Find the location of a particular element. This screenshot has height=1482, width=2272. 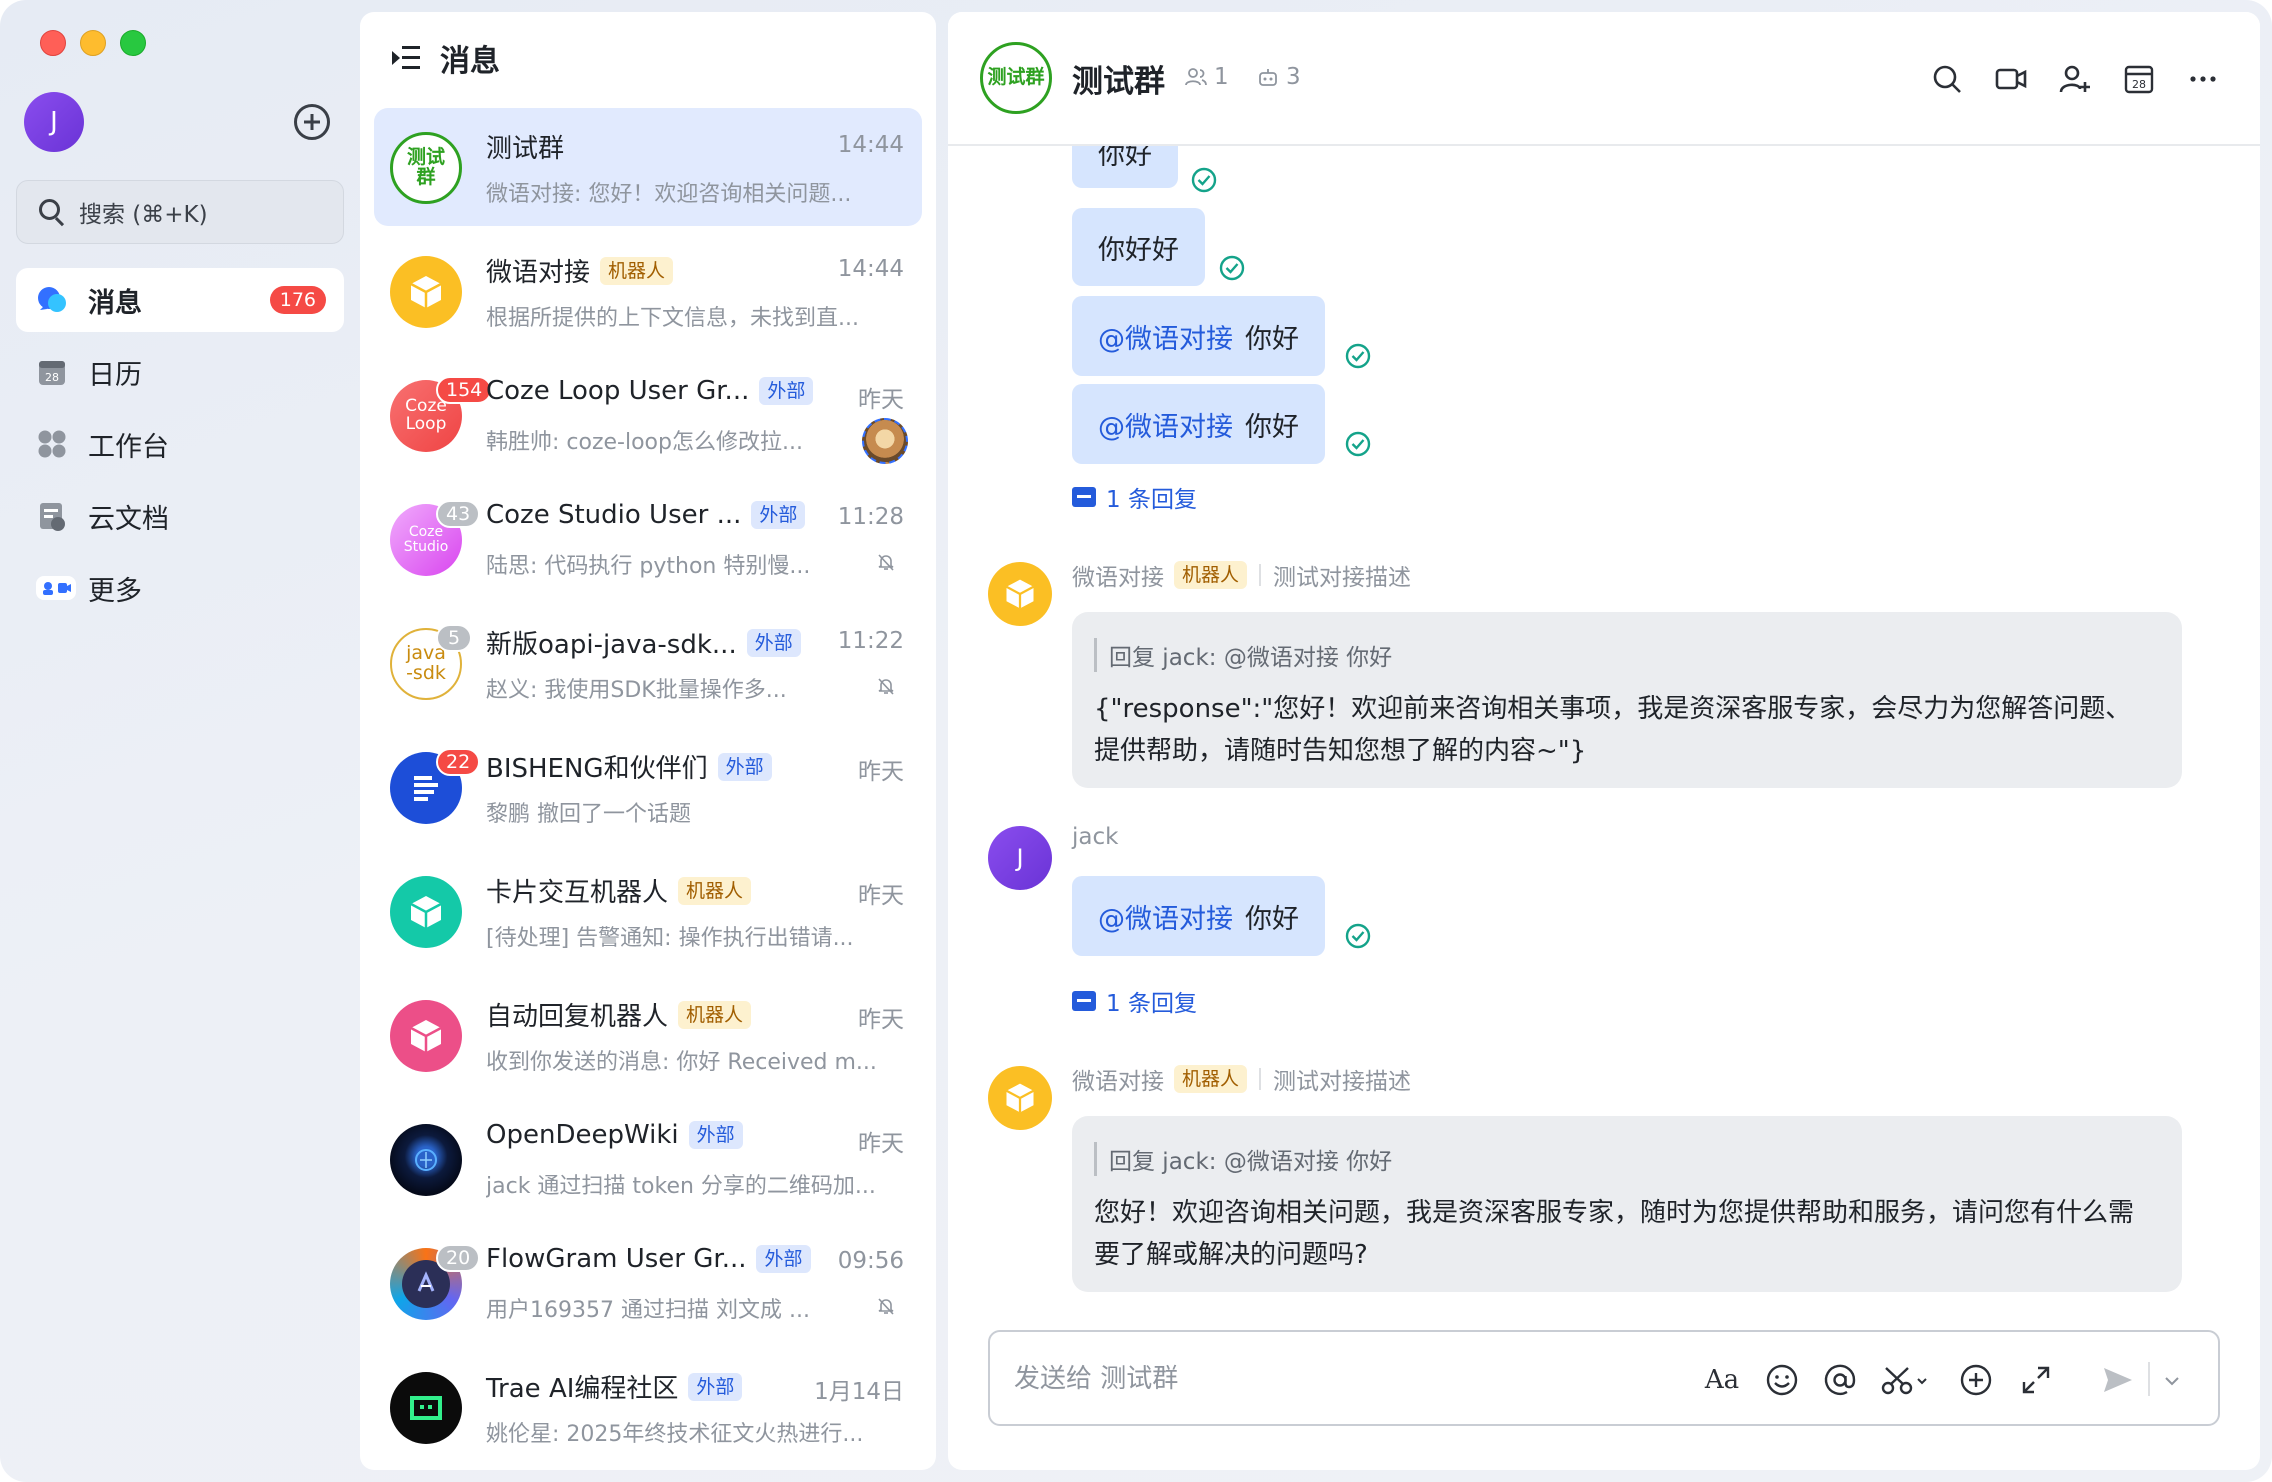

chat-header: 测试群 测试群 1 3 28 is located at coordinates (1604, 79).